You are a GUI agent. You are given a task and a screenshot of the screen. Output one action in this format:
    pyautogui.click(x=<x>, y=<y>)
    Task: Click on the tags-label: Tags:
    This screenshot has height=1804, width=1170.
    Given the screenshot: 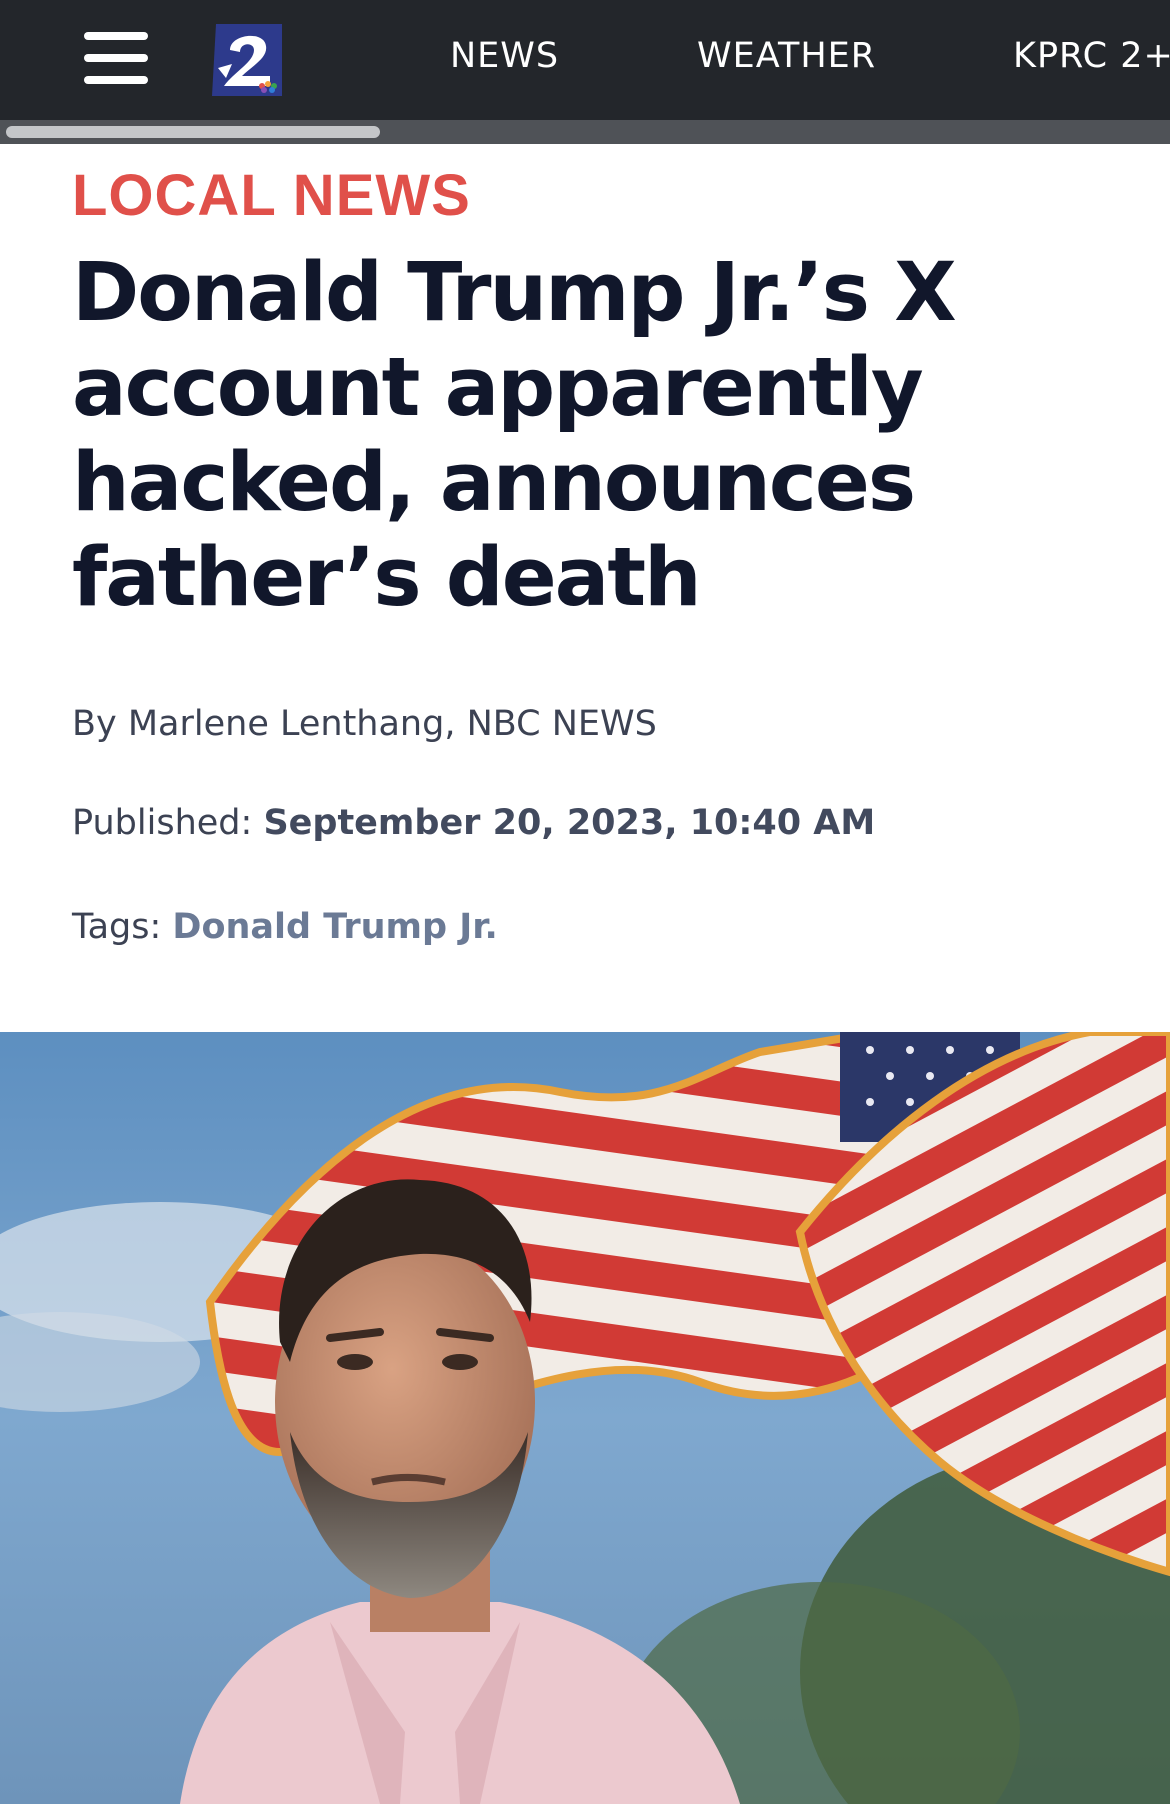 What is the action you would take?
    pyautogui.click(x=117, y=927)
    